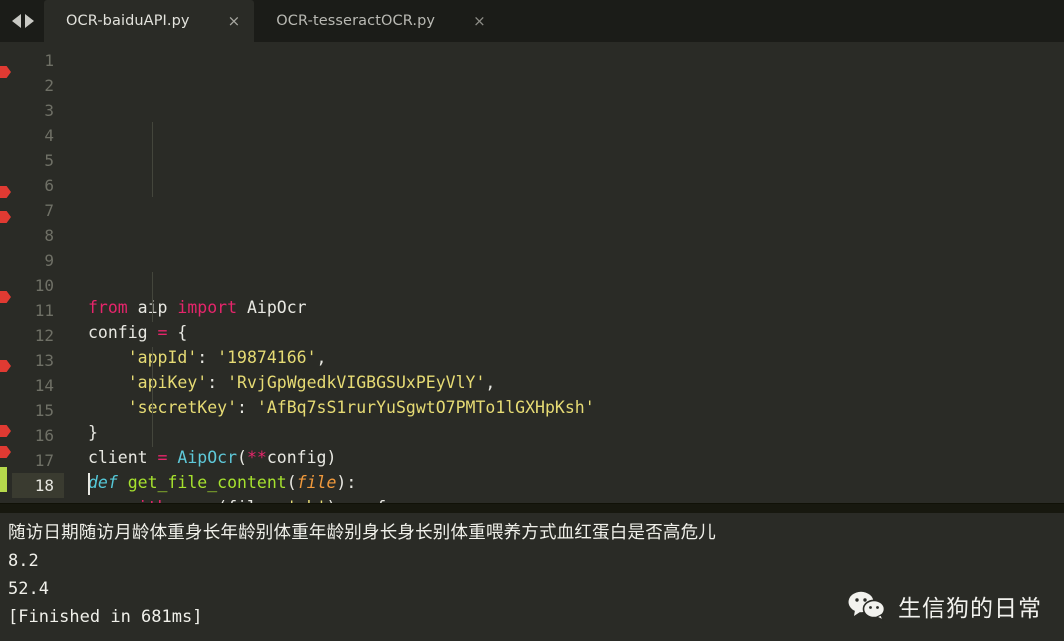  I want to click on code-token: **, so click(256, 457).